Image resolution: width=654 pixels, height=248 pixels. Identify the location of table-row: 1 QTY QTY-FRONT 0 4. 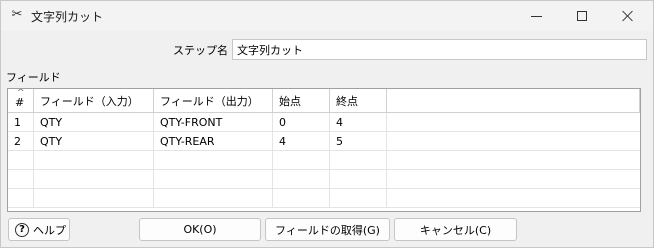
(324, 122).